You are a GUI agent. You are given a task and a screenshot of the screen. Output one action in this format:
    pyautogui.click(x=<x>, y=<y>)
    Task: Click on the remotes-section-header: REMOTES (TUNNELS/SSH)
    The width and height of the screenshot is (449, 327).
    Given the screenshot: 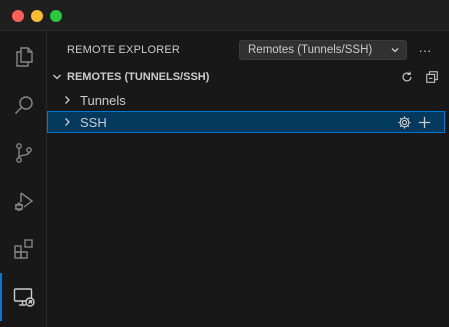 What is the action you would take?
    pyautogui.click(x=248, y=77)
    